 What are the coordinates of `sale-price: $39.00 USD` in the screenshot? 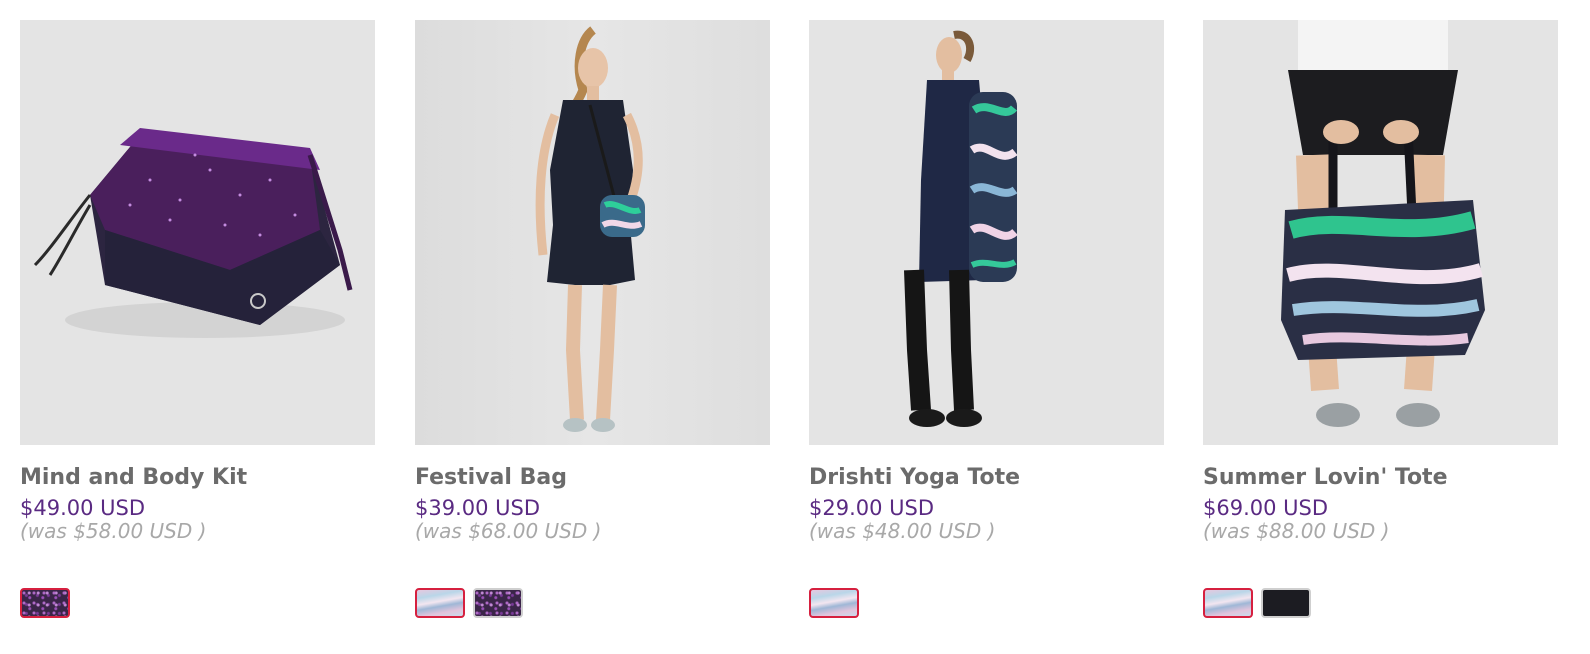 It's located at (478, 508).